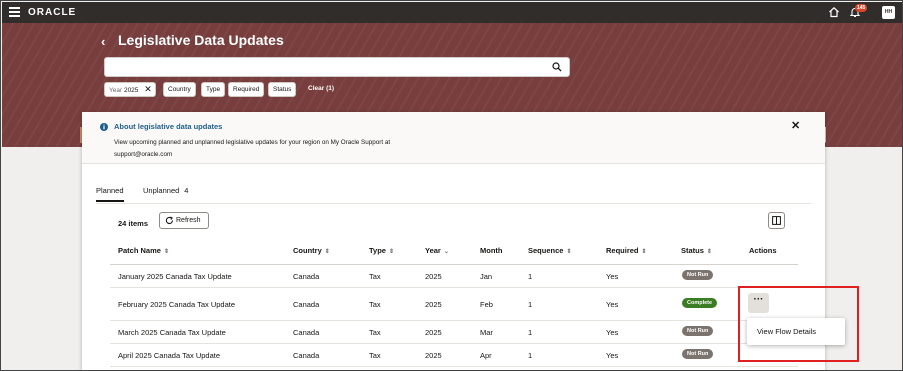 The width and height of the screenshot is (903, 371). I want to click on search-bar, so click(337, 67).